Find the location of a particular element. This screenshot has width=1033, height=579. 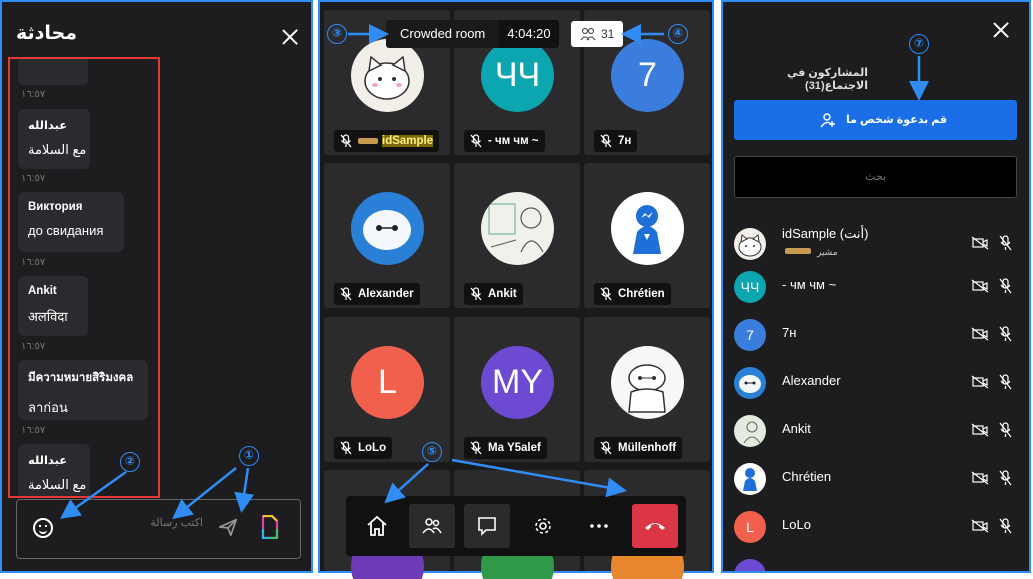

avatar: ЧЧ is located at coordinates (750, 287).